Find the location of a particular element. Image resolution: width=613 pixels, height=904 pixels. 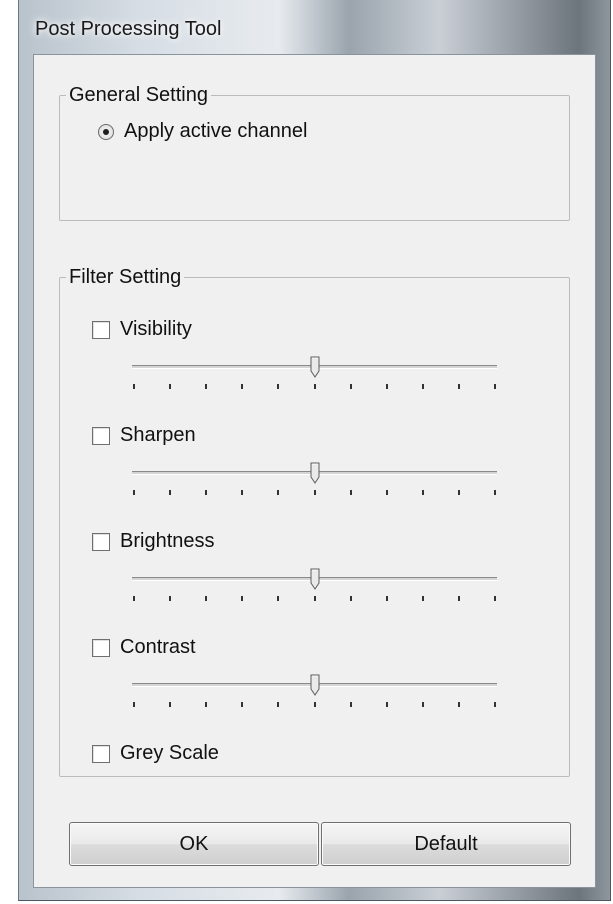

general-setting-legend: General Setting is located at coordinates (138, 95).